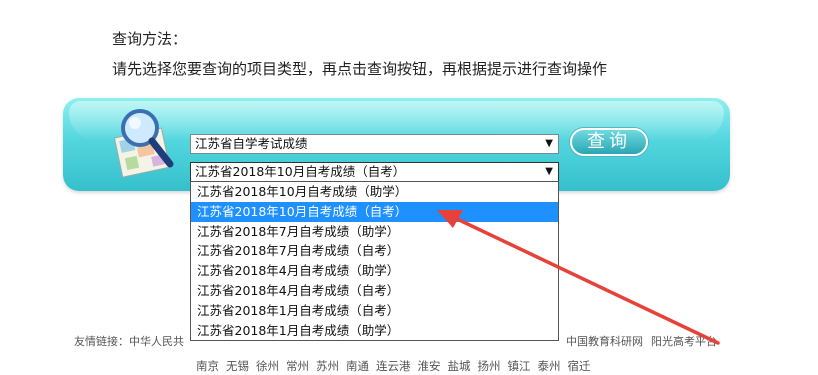 The height and width of the screenshot is (375, 818). I want to click on link-cernet: 中国教育科研网, so click(604, 341).